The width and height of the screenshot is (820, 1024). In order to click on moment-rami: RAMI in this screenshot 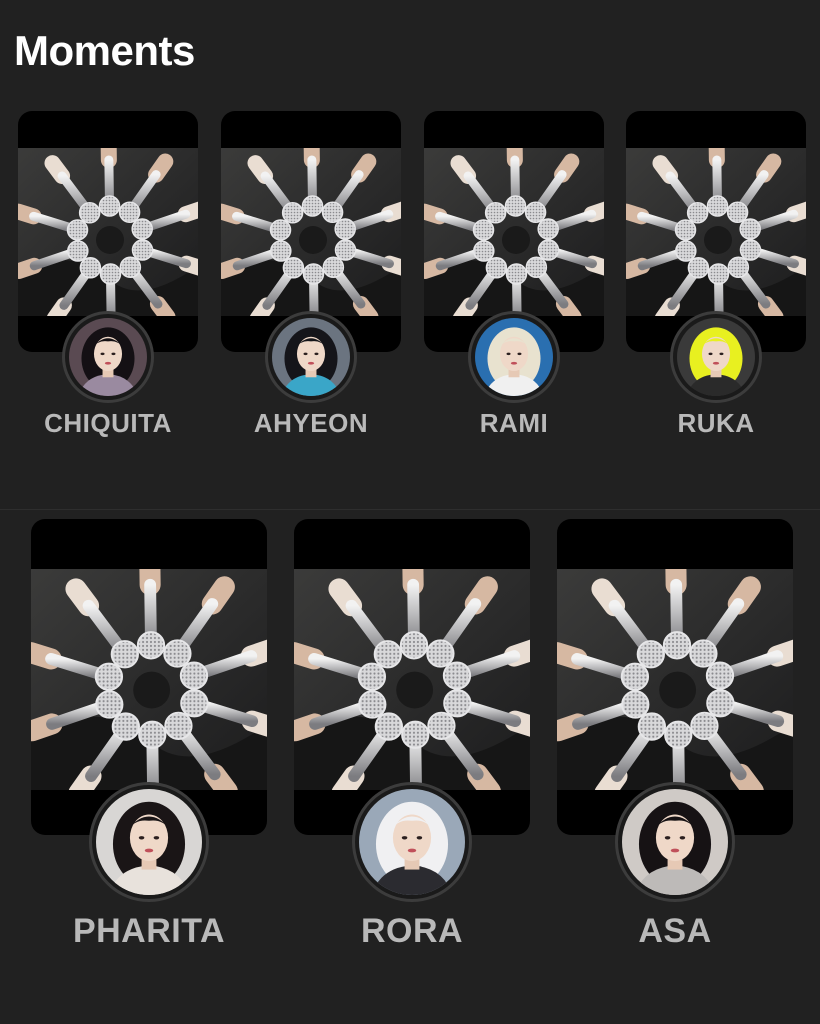, I will do `click(514, 281)`.